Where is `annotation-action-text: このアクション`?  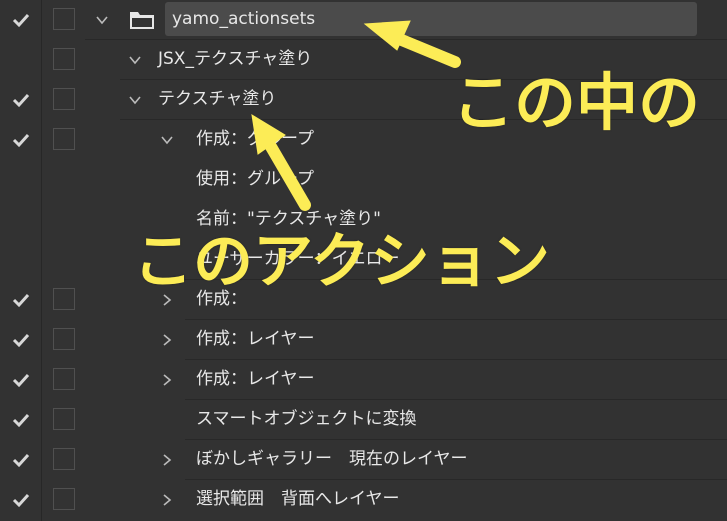 annotation-action-text: このアクション is located at coordinates (341, 262).